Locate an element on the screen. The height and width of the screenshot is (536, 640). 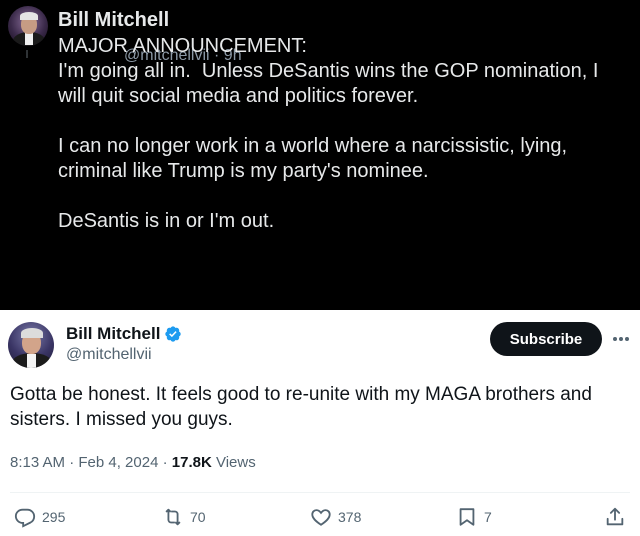
reply-icon is located at coordinates (25, 518).